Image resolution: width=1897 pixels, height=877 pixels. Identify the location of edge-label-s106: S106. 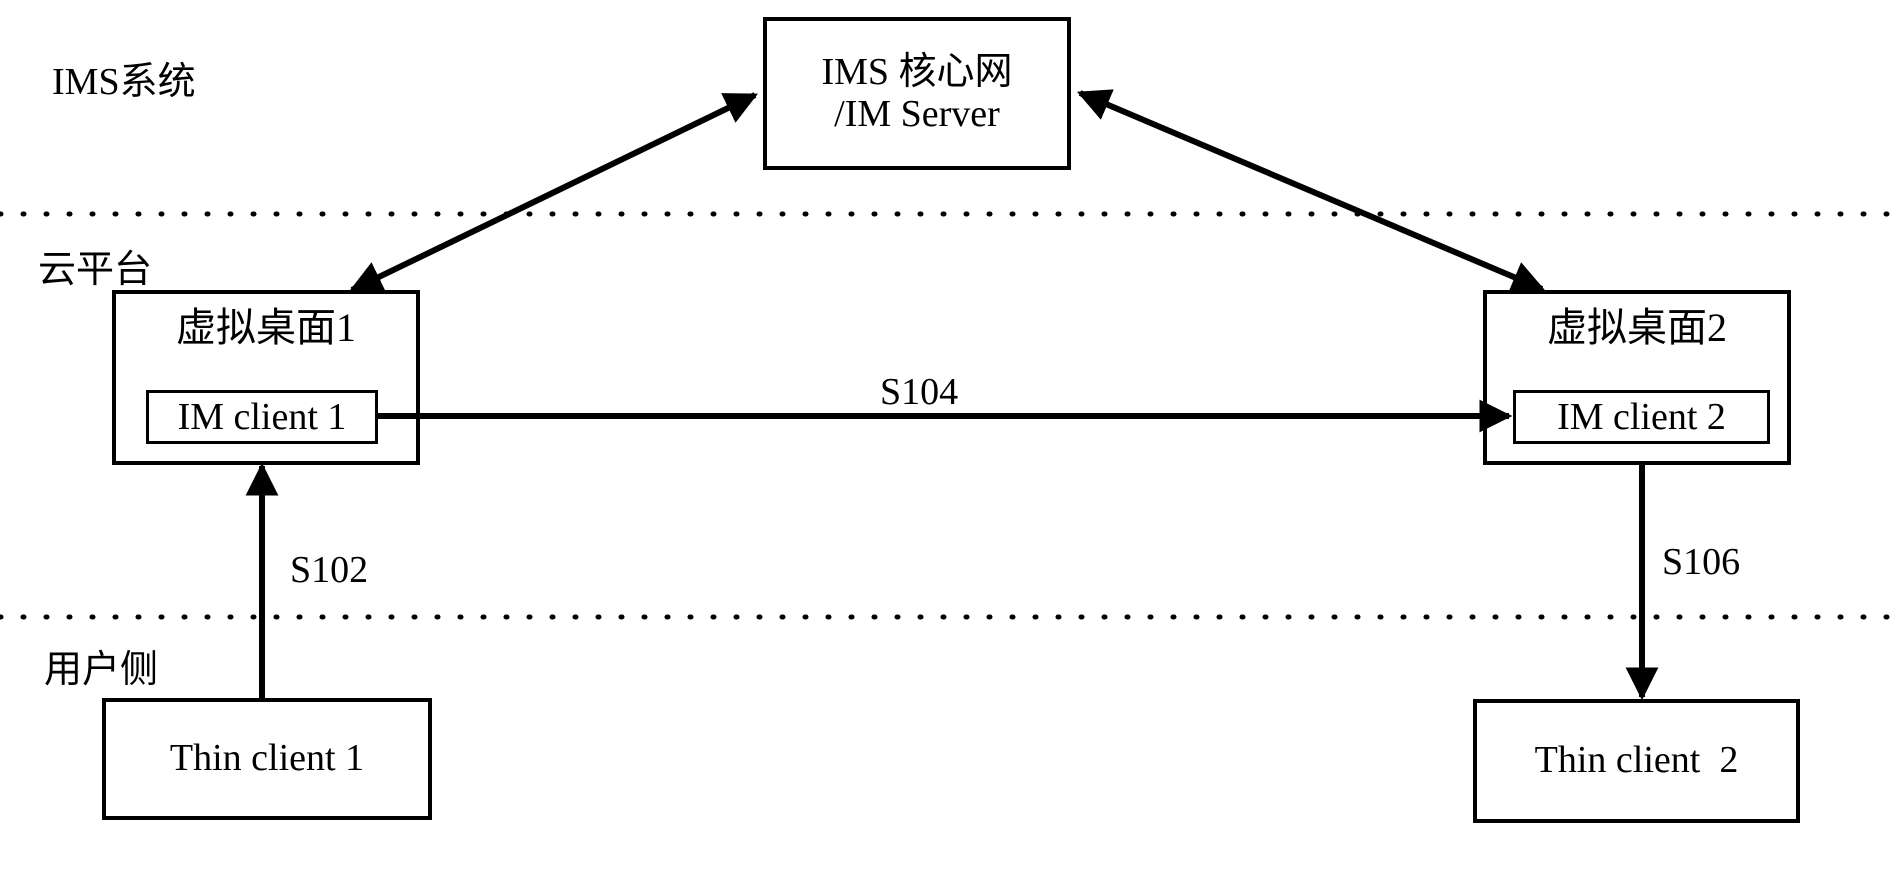
(1701, 562).